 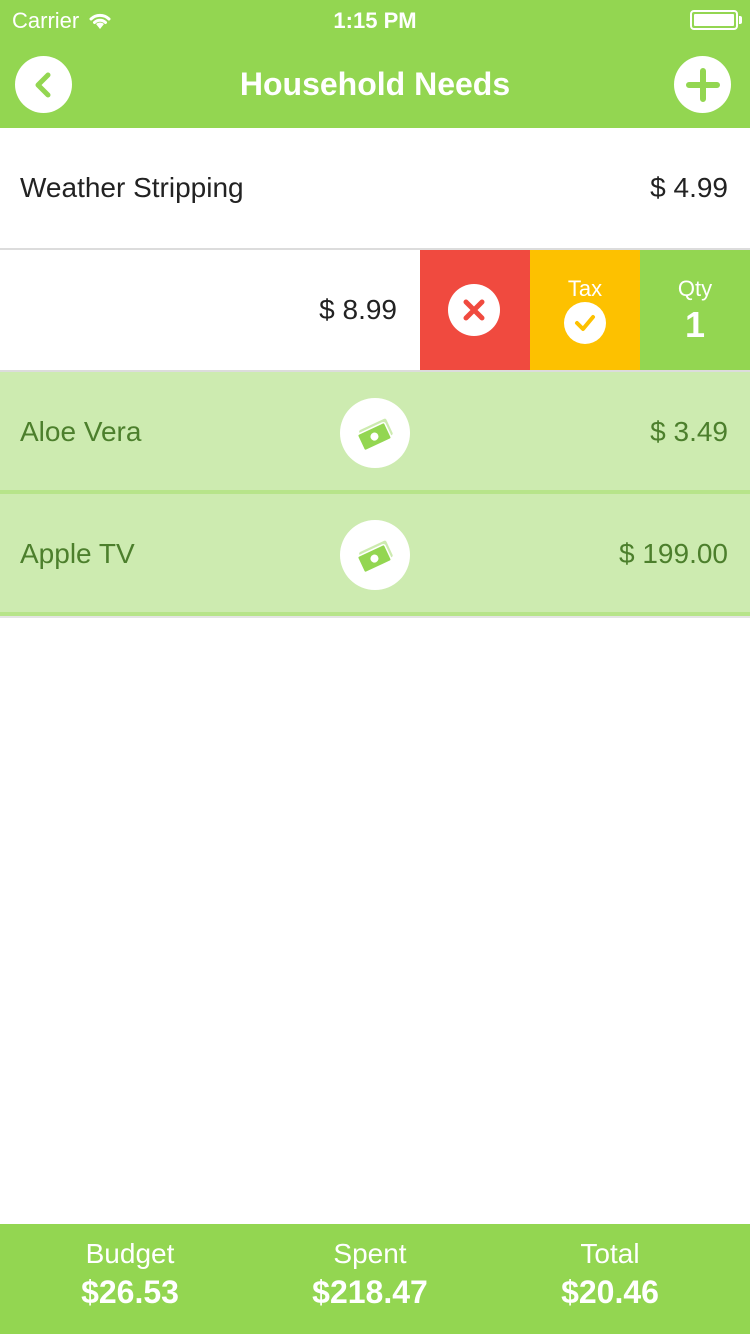 I want to click on item-price: $ 8.99, so click(x=358, y=309).